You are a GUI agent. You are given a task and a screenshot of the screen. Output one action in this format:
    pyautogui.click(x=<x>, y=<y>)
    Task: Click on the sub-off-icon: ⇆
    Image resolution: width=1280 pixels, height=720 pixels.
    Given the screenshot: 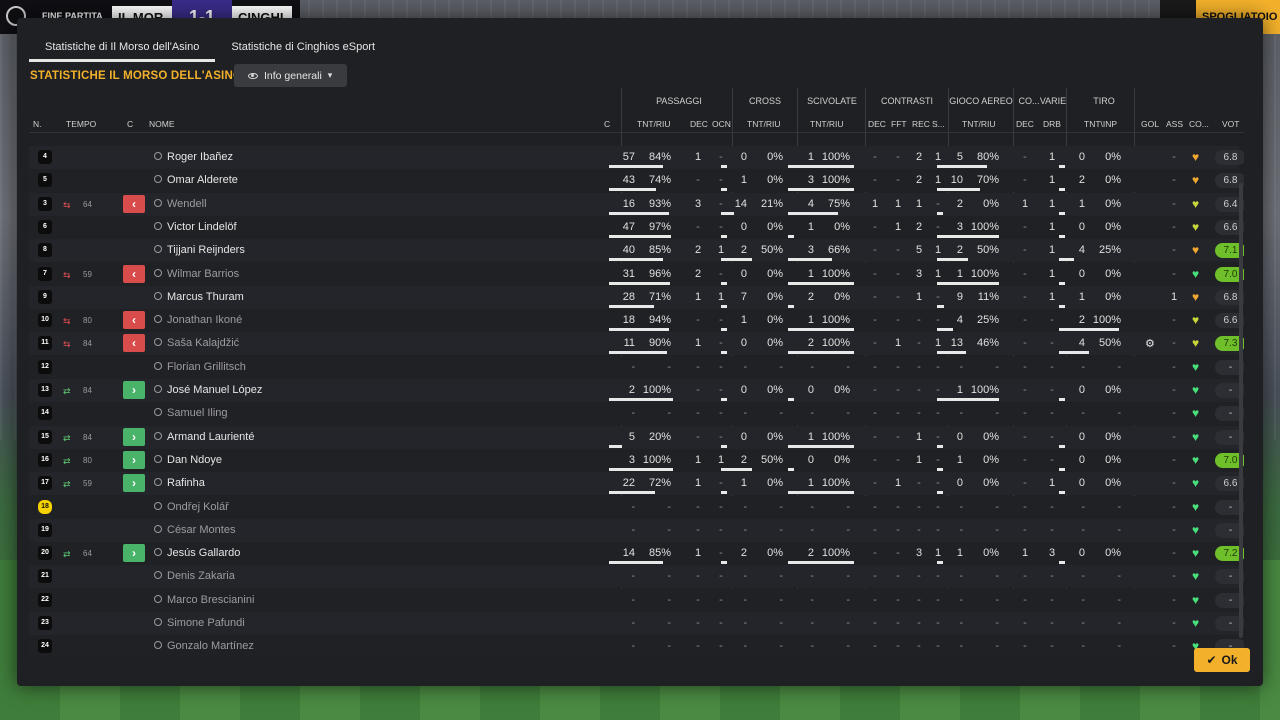 What is the action you would take?
    pyautogui.click(x=67, y=274)
    